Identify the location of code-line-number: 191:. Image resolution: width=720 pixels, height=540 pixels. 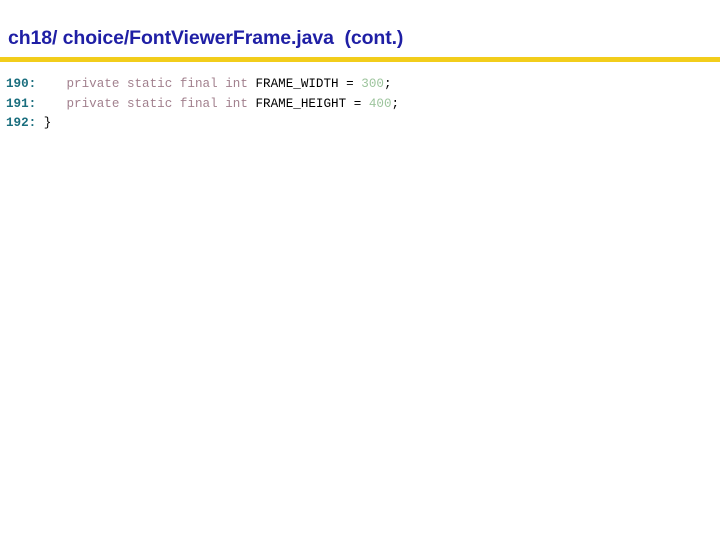
(21, 103).